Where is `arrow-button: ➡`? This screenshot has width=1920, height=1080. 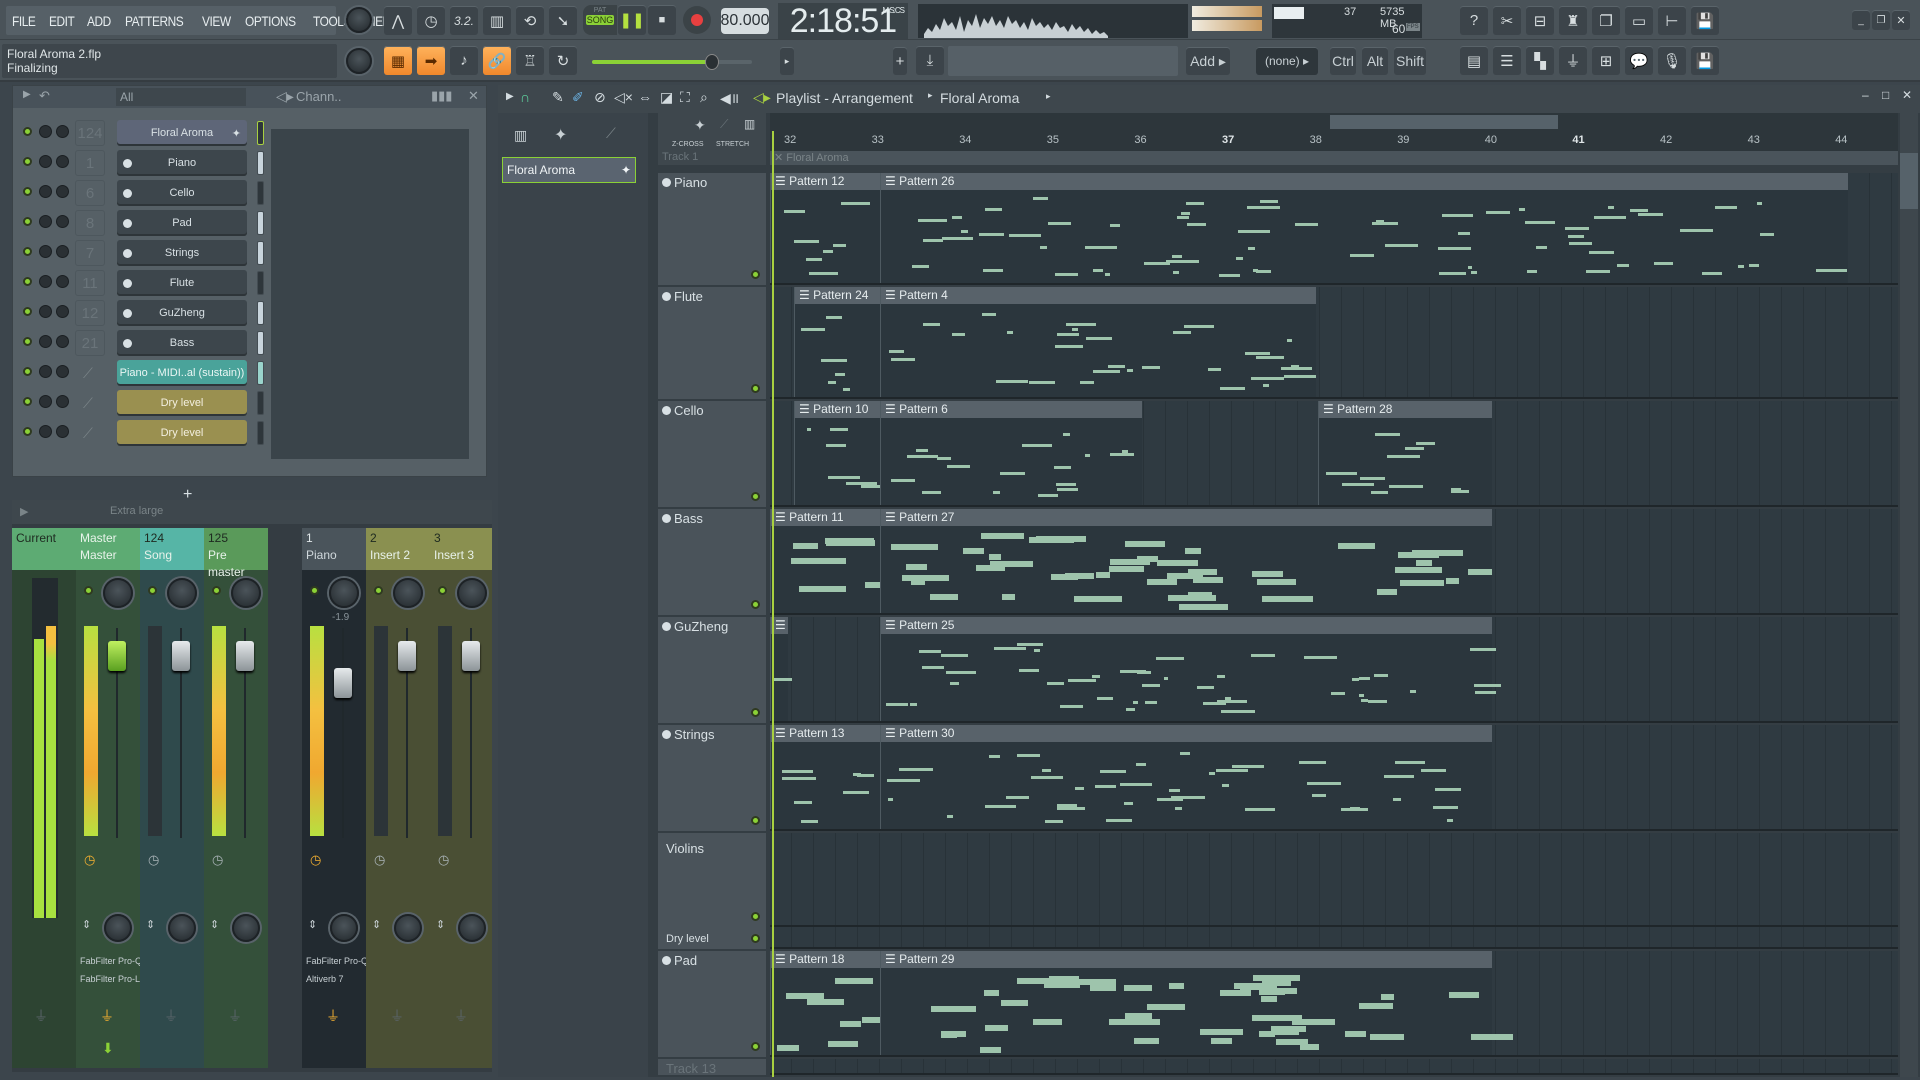 arrow-button: ➡ is located at coordinates (431, 60).